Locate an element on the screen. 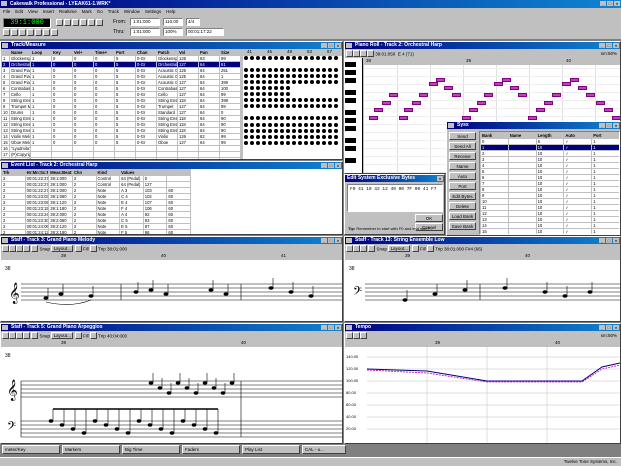 The height and width of the screenshot is (466, 621). event-cell: 00:01:23:24 is located at coordinates (37, 214).